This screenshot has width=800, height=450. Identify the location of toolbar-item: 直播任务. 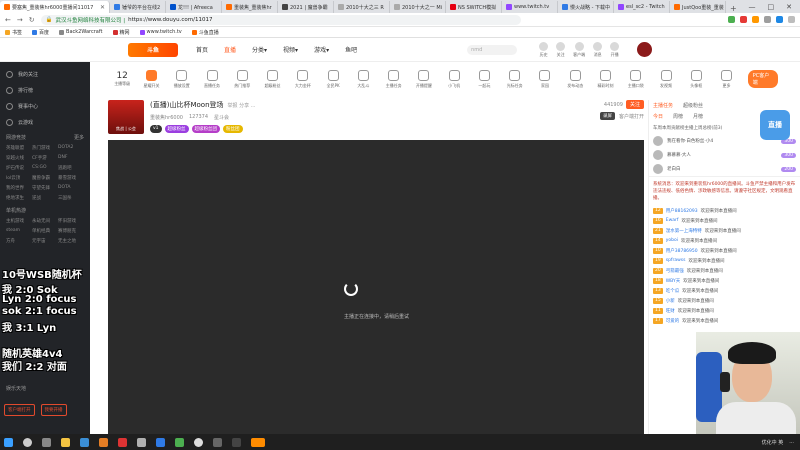
(212, 79).